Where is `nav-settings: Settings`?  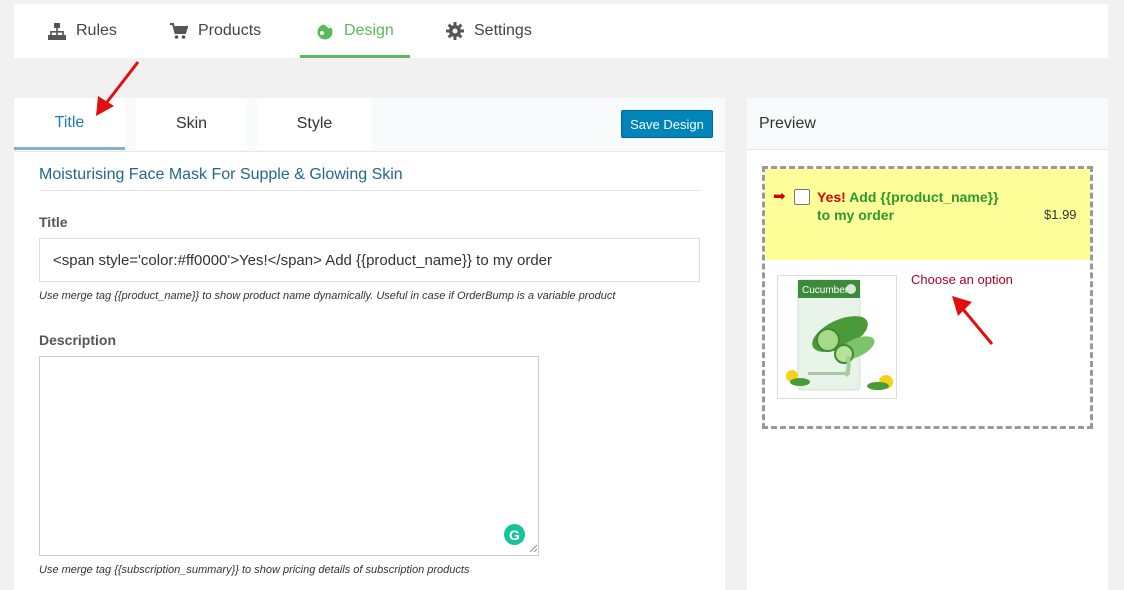
nav-settings: Settings is located at coordinates (489, 31).